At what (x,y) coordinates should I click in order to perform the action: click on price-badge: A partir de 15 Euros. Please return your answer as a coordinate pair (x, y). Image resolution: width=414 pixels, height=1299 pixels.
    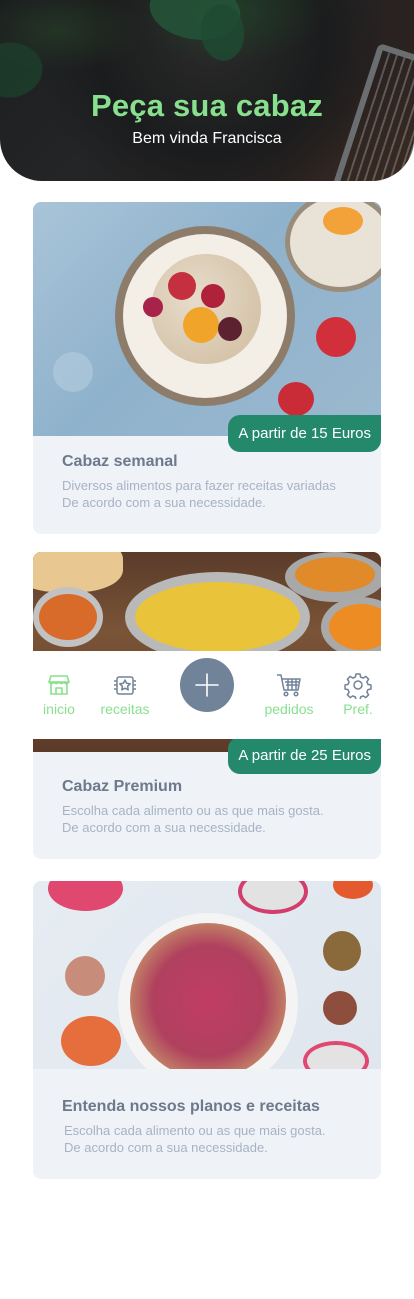
    Looking at the image, I should click on (304, 433).